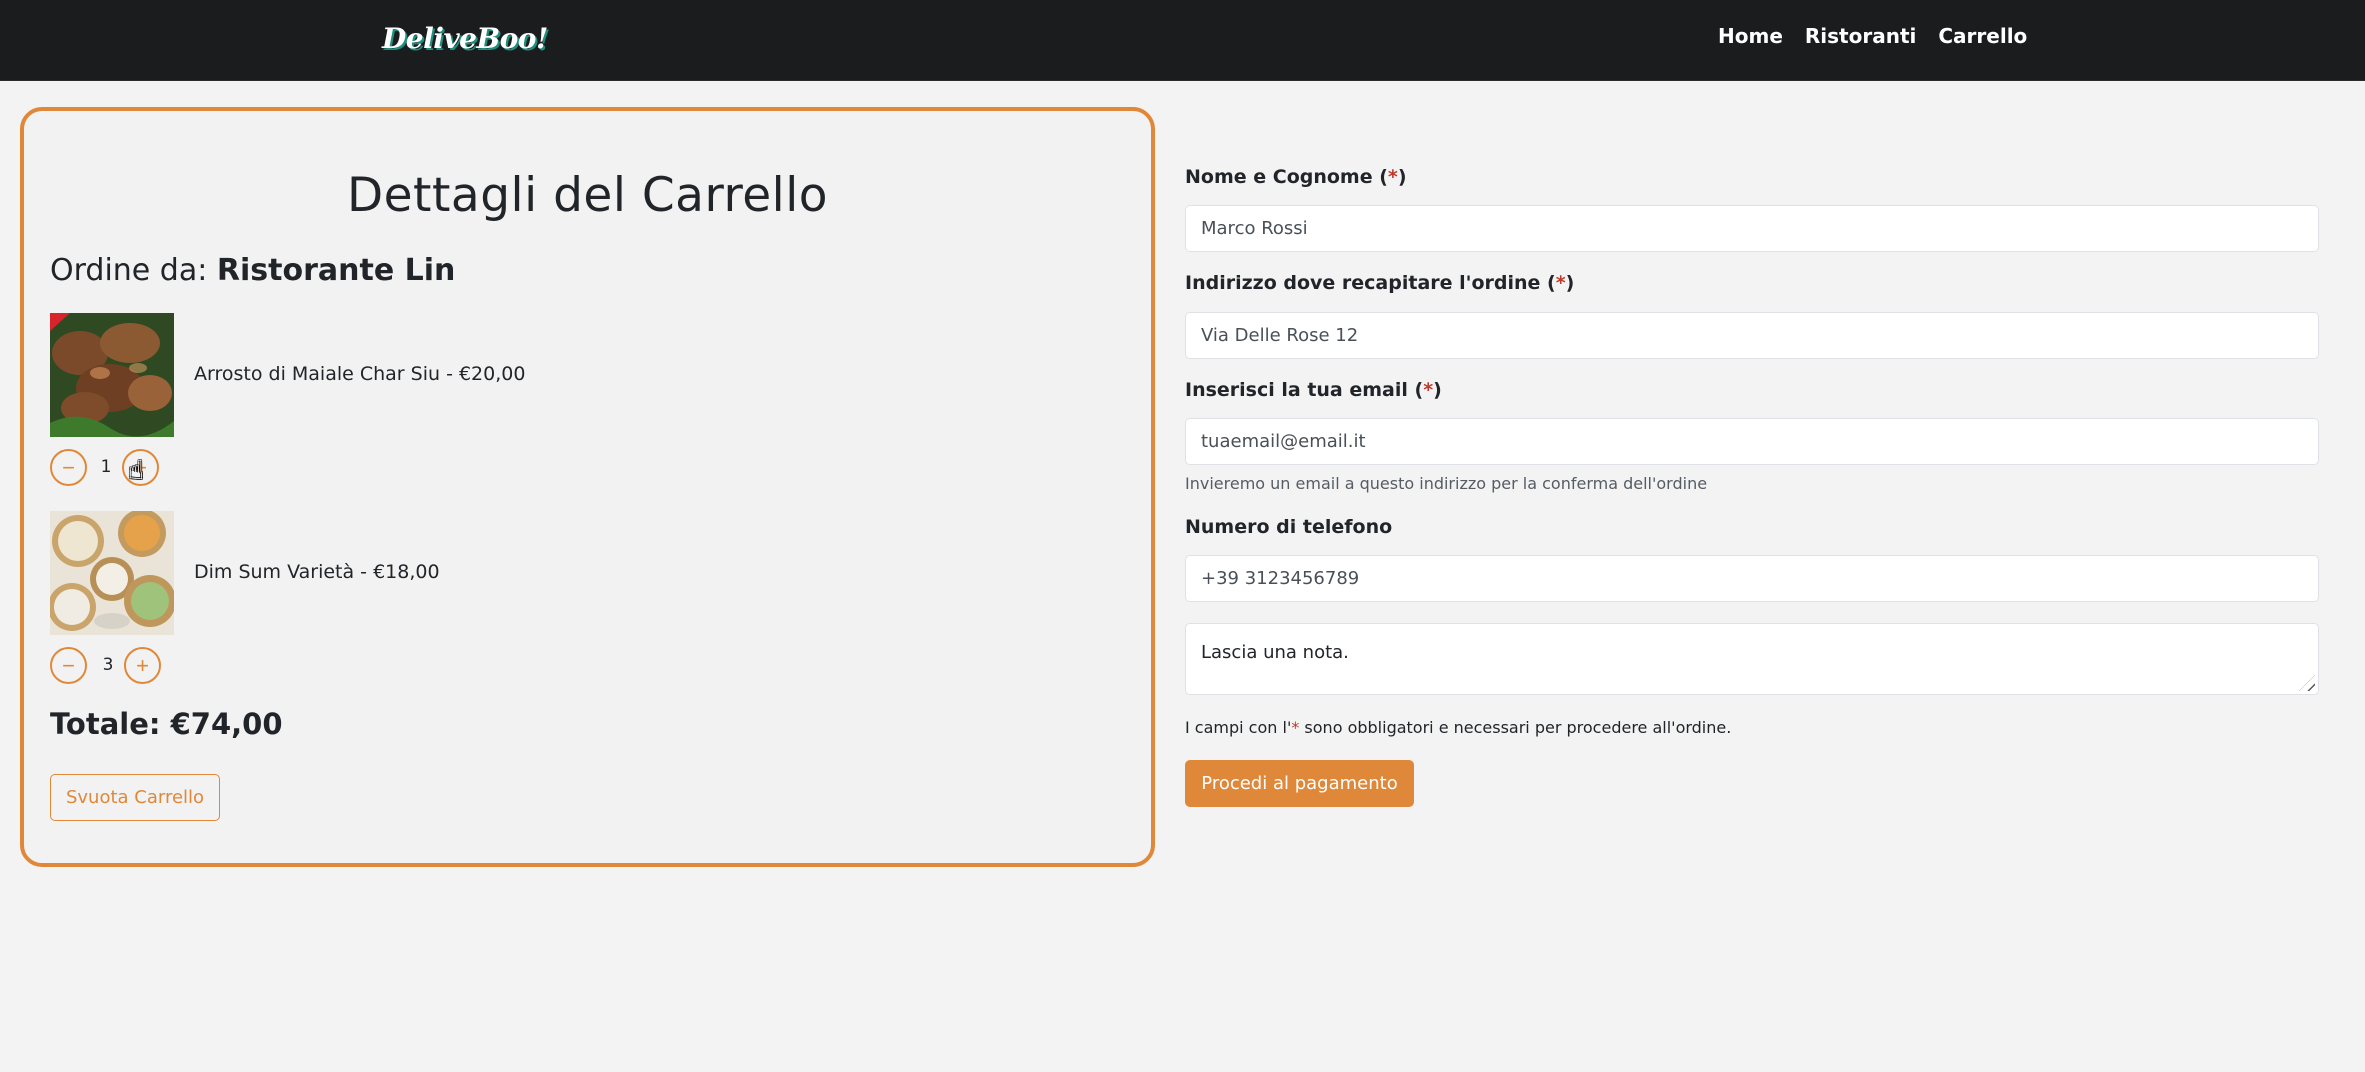 This screenshot has height=1072, width=2365. I want to click on order-from-label: Ordine da:, so click(129, 270).